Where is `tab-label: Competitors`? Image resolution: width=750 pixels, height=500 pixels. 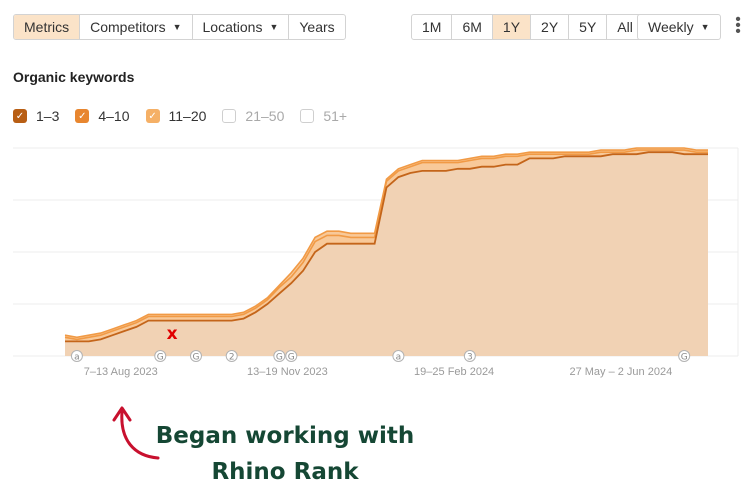
tab-label: Competitors is located at coordinates (128, 27).